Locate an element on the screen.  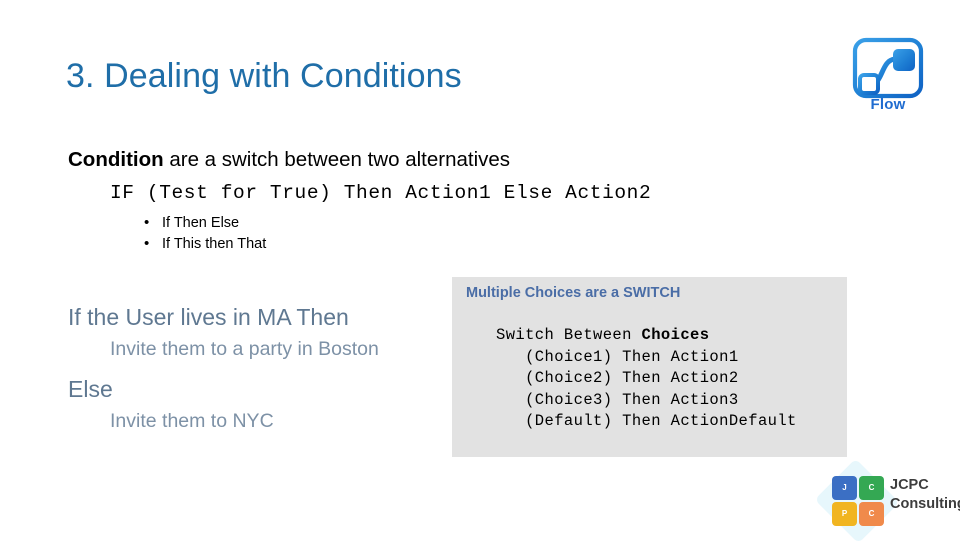
flow-logo-label: Flow is located at coordinates (888, 104).